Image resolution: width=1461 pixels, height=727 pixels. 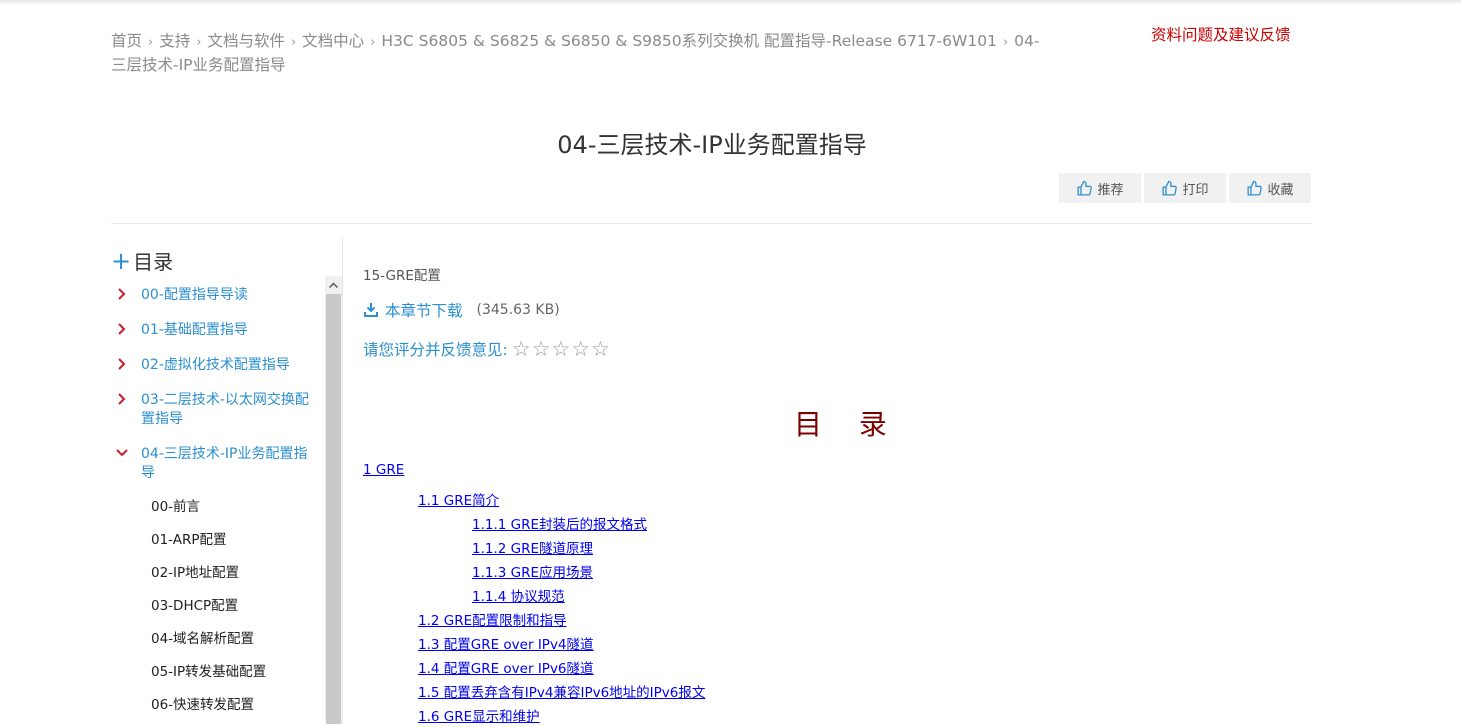 What do you see at coordinates (122, 453) in the screenshot?
I see `chevron-down-icon` at bounding box center [122, 453].